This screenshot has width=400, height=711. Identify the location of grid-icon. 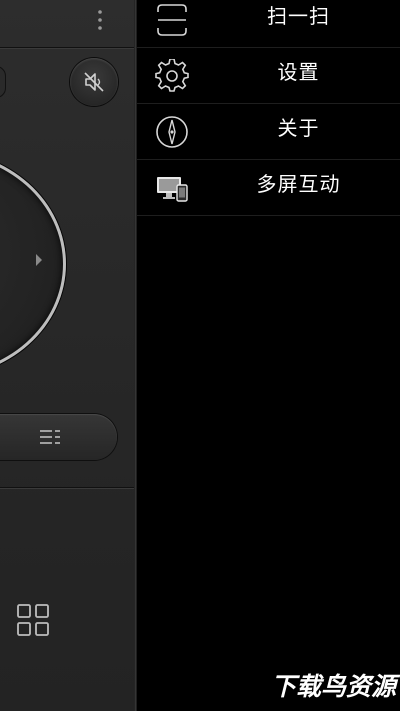
(33, 620).